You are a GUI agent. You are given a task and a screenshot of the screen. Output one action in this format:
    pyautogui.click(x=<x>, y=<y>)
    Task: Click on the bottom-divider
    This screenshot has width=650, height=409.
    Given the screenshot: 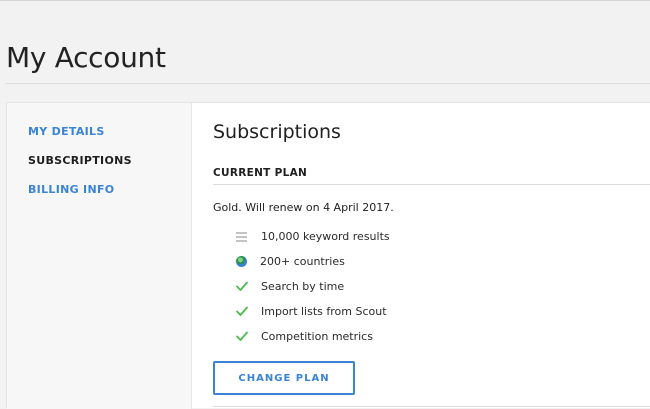 What is the action you would take?
    pyautogui.click(x=431, y=406)
    